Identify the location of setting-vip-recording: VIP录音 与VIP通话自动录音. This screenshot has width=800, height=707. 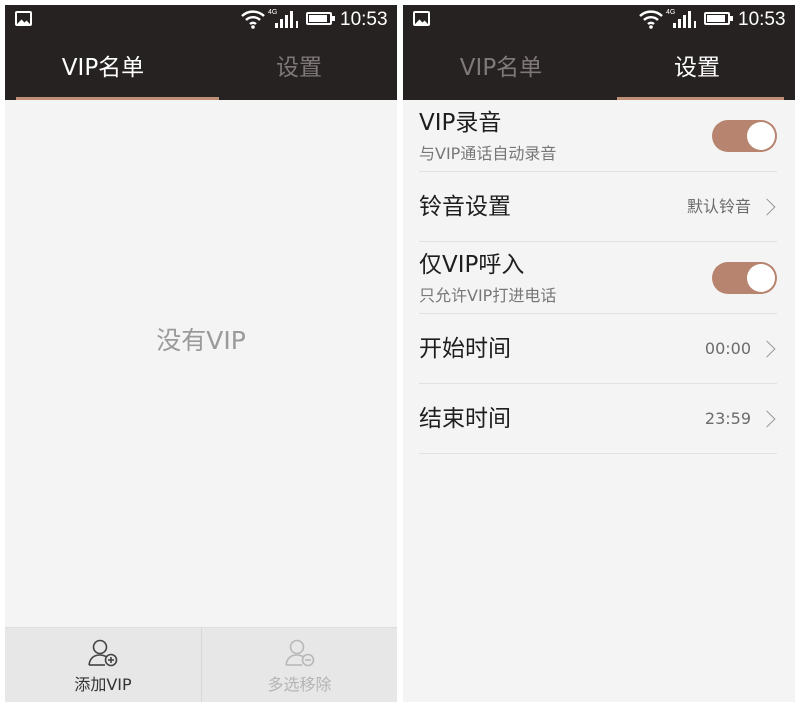
(598, 136).